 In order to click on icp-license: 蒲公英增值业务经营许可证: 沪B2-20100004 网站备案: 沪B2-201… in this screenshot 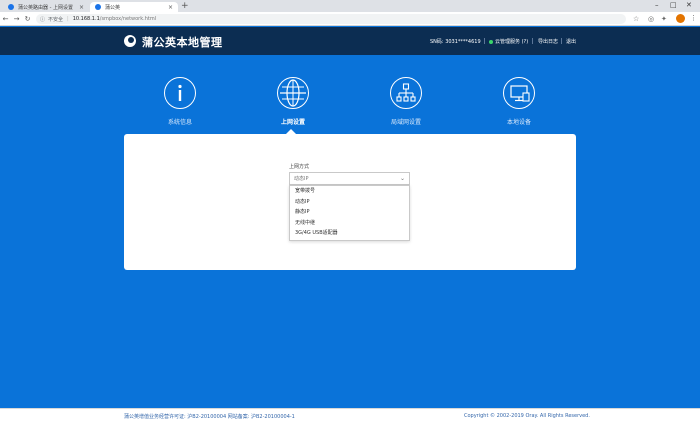, I will do `click(209, 416)`.